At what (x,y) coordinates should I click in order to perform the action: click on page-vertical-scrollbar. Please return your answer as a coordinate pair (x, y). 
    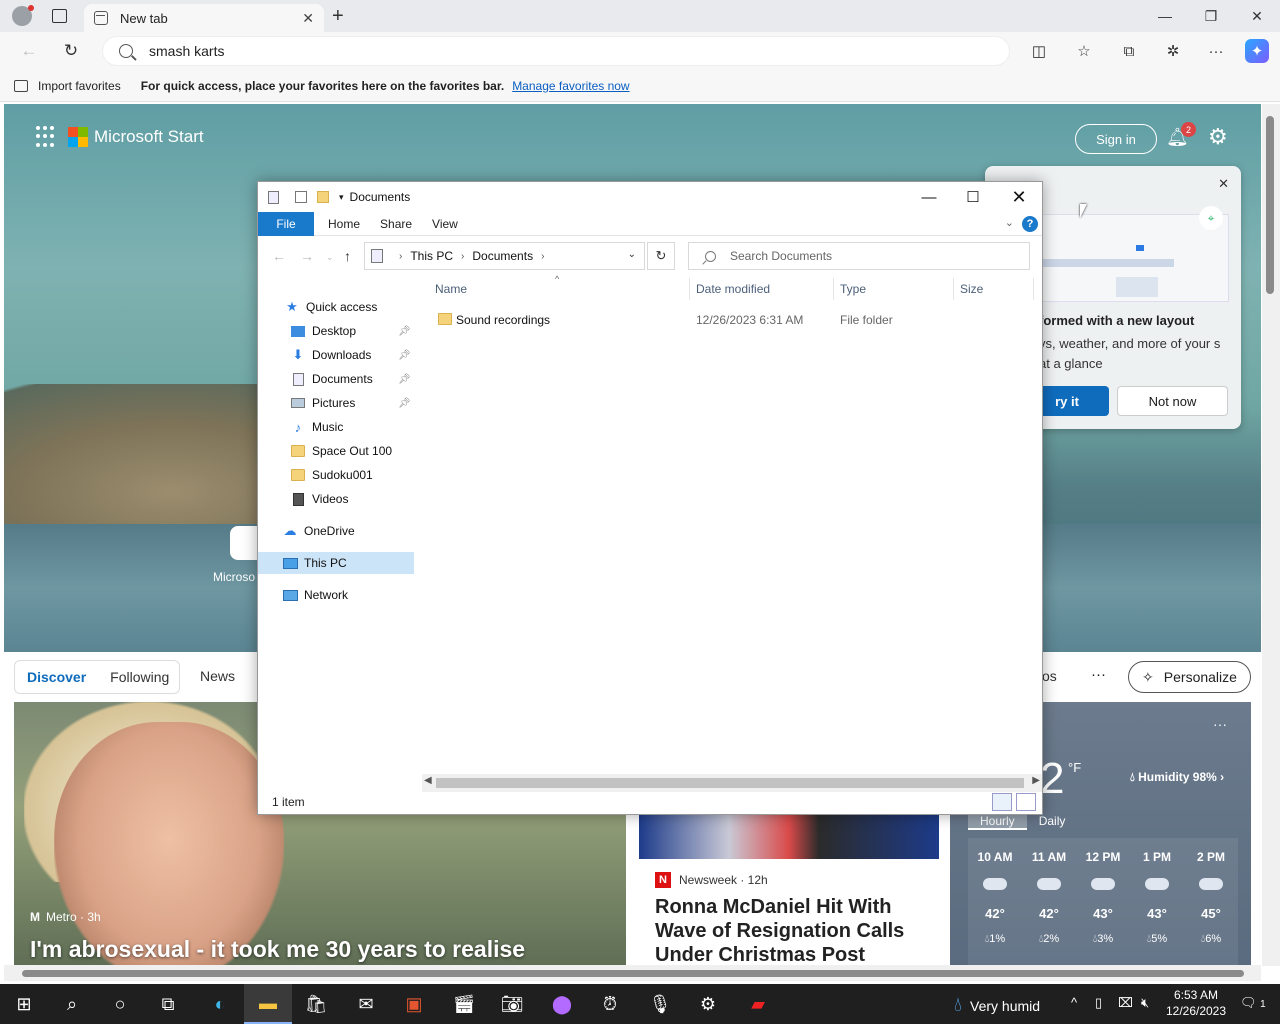
    Looking at the image, I should click on (1271, 535).